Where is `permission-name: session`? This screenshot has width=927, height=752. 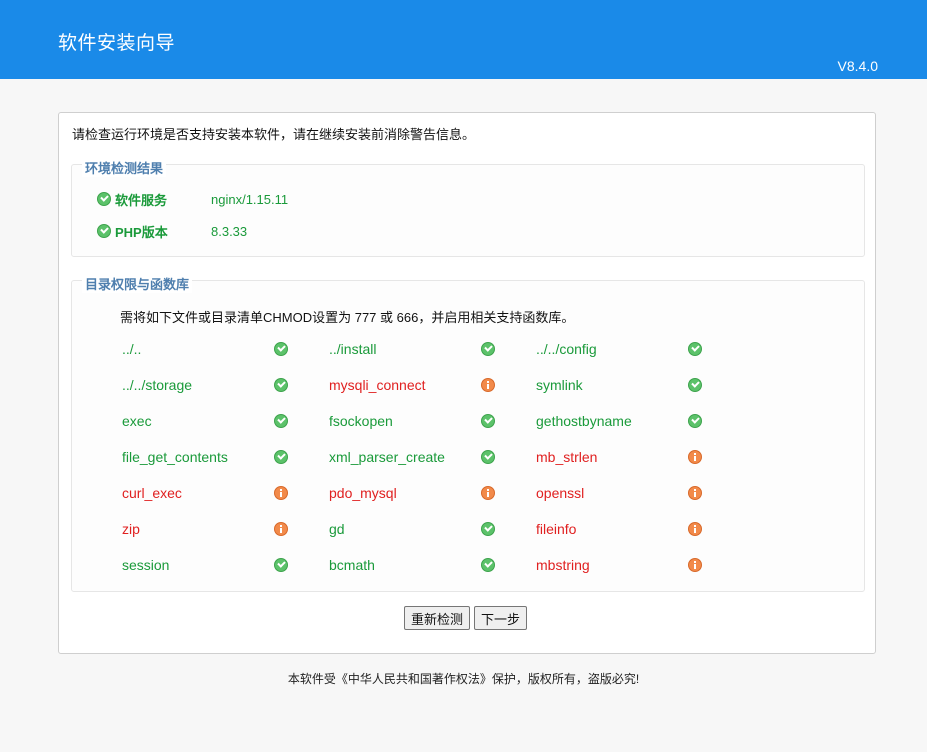
permission-name: session is located at coordinates (146, 565).